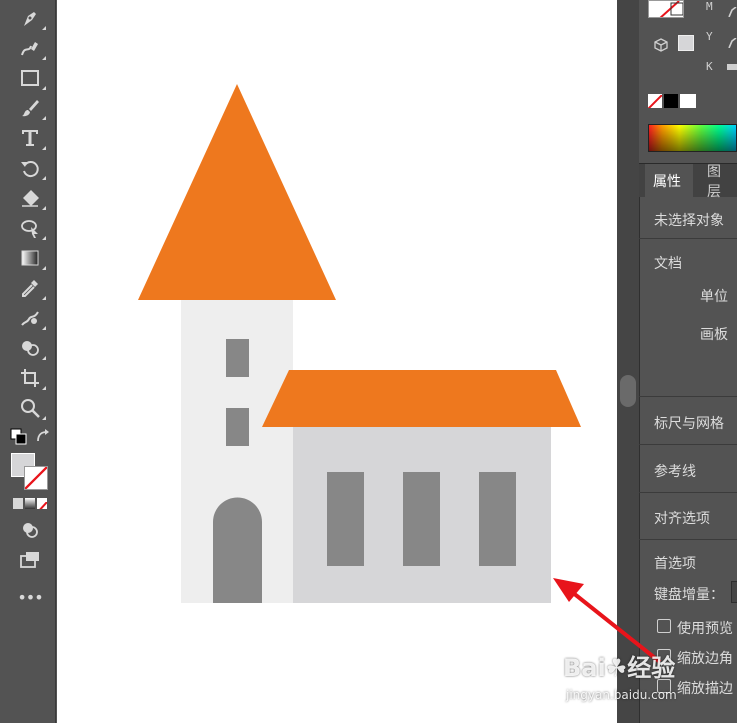  What do you see at coordinates (32, 168) in the screenshot?
I see `rotate-tool-icon` at bounding box center [32, 168].